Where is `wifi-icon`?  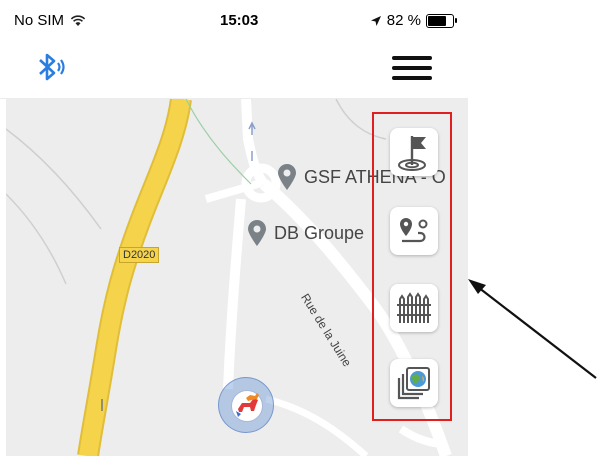 wifi-icon is located at coordinates (78, 20).